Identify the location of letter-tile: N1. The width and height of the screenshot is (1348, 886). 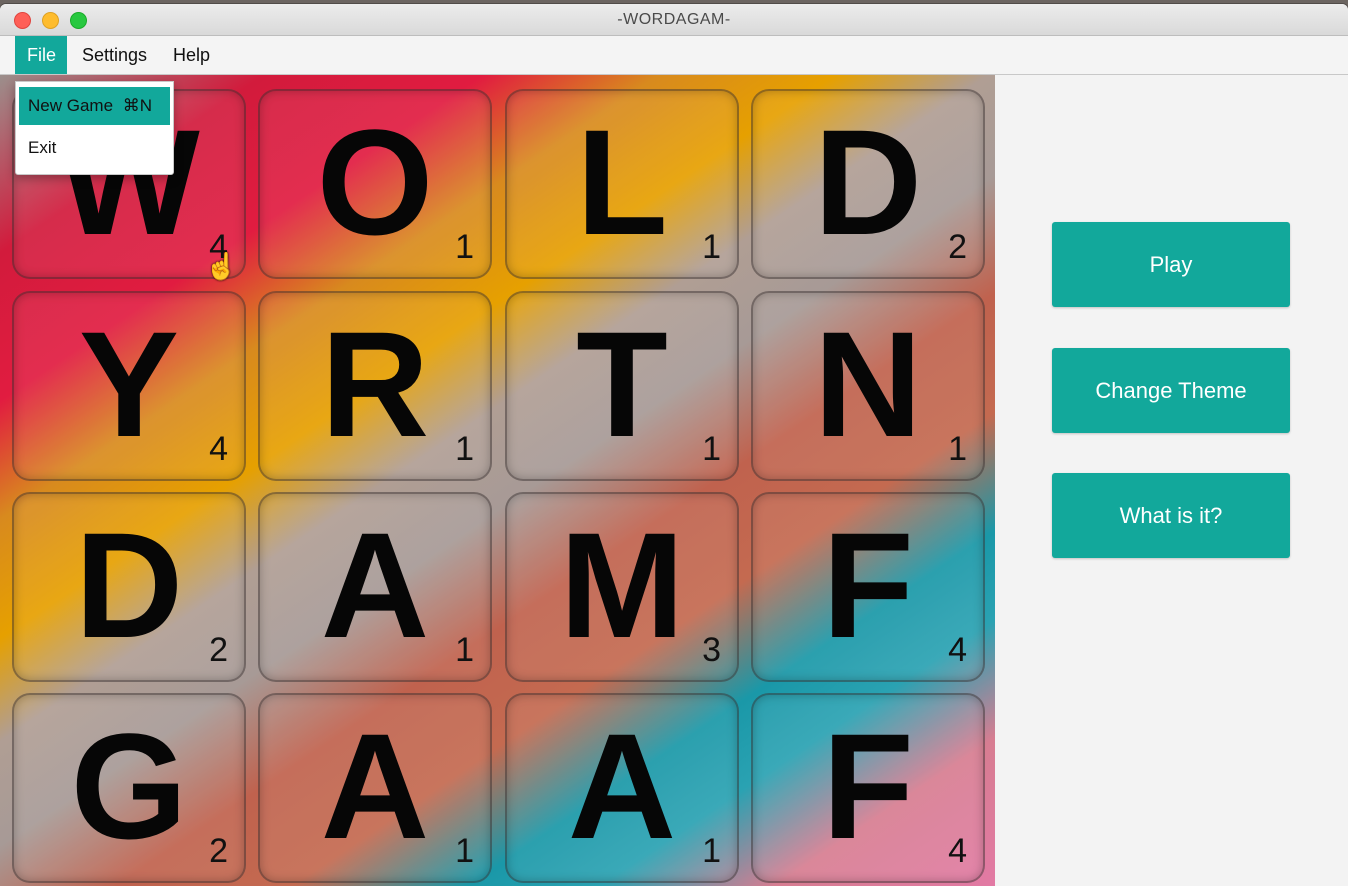
(868, 386).